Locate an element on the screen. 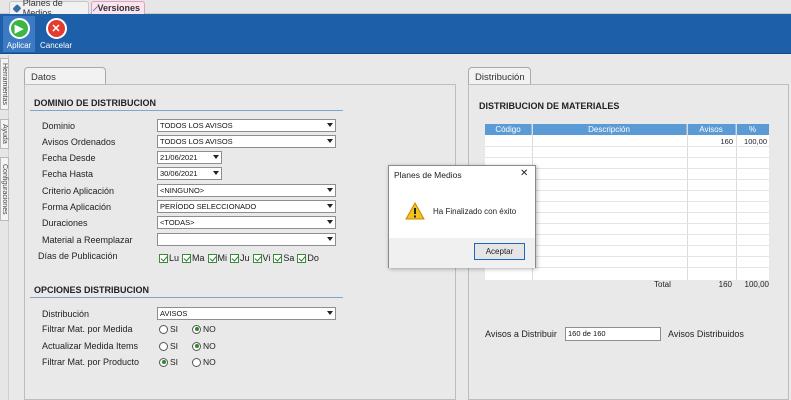 The width and height of the screenshot is (791, 400). day-checkbox-ma: Ma is located at coordinates (193, 258).